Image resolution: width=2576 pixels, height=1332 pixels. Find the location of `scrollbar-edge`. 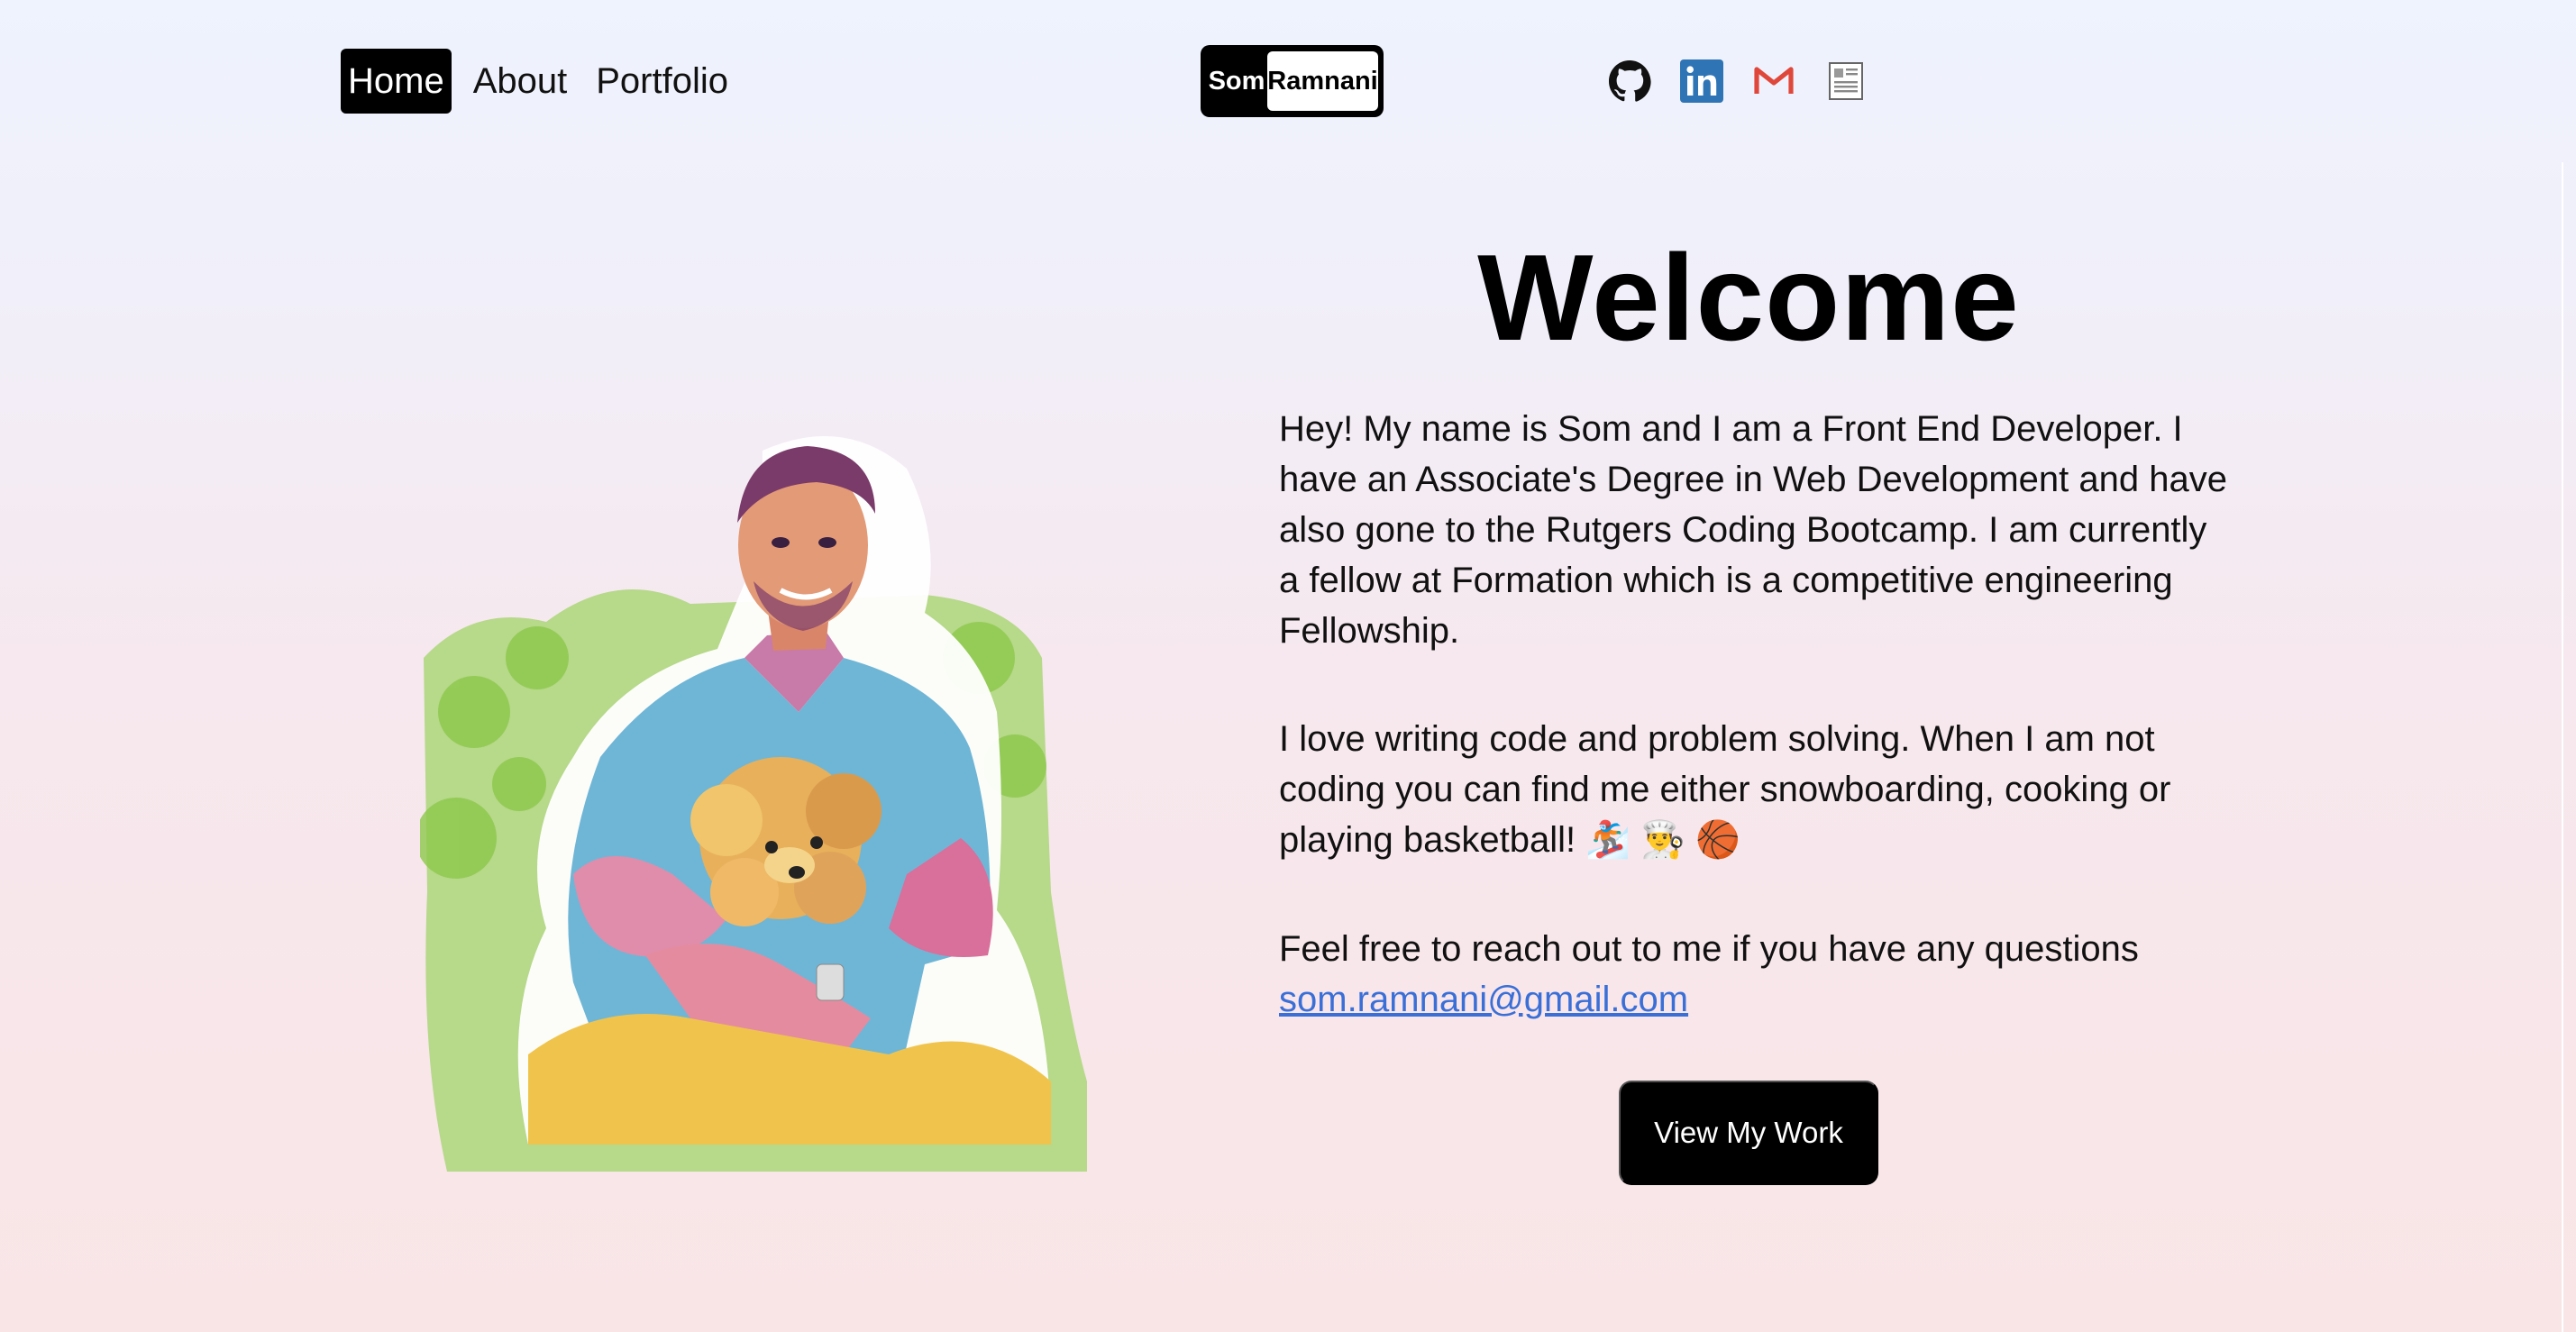

scrollbar-edge is located at coordinates (2562, 747).